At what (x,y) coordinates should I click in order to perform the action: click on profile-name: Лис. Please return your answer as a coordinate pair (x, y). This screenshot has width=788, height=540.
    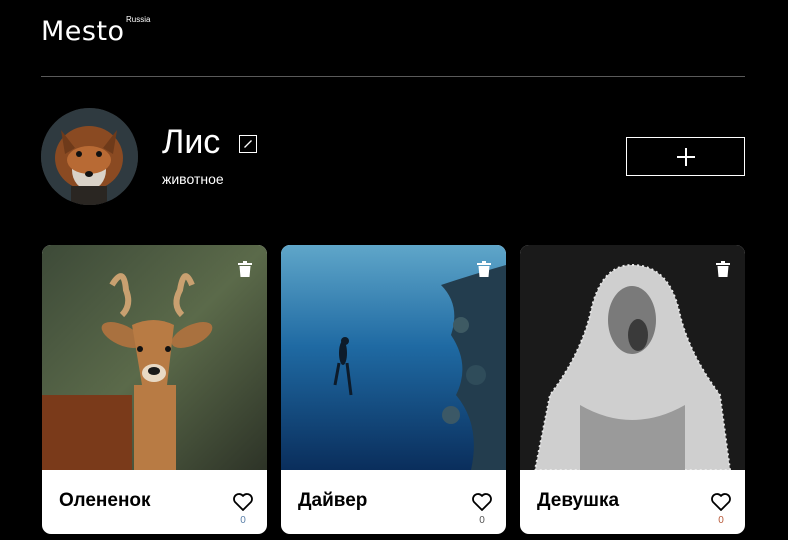
    Looking at the image, I should click on (191, 142).